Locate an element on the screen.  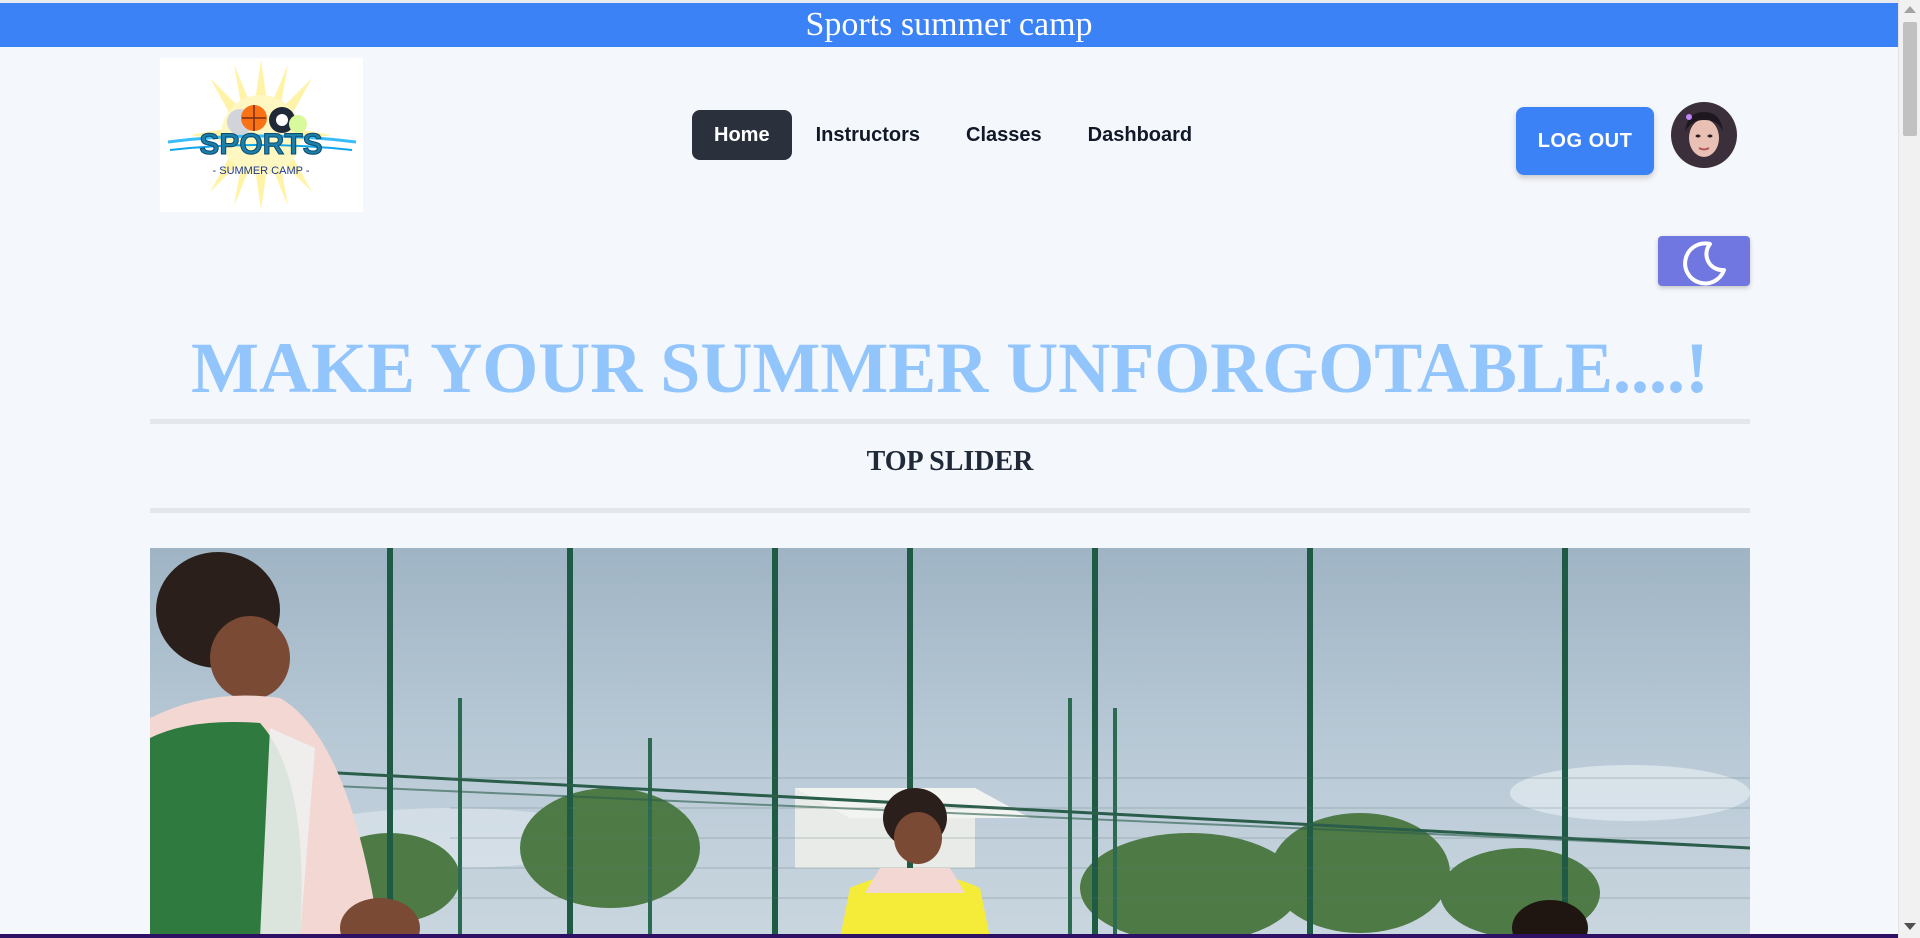
site-banner: Sports summer camp is located at coordinates (949, 25).